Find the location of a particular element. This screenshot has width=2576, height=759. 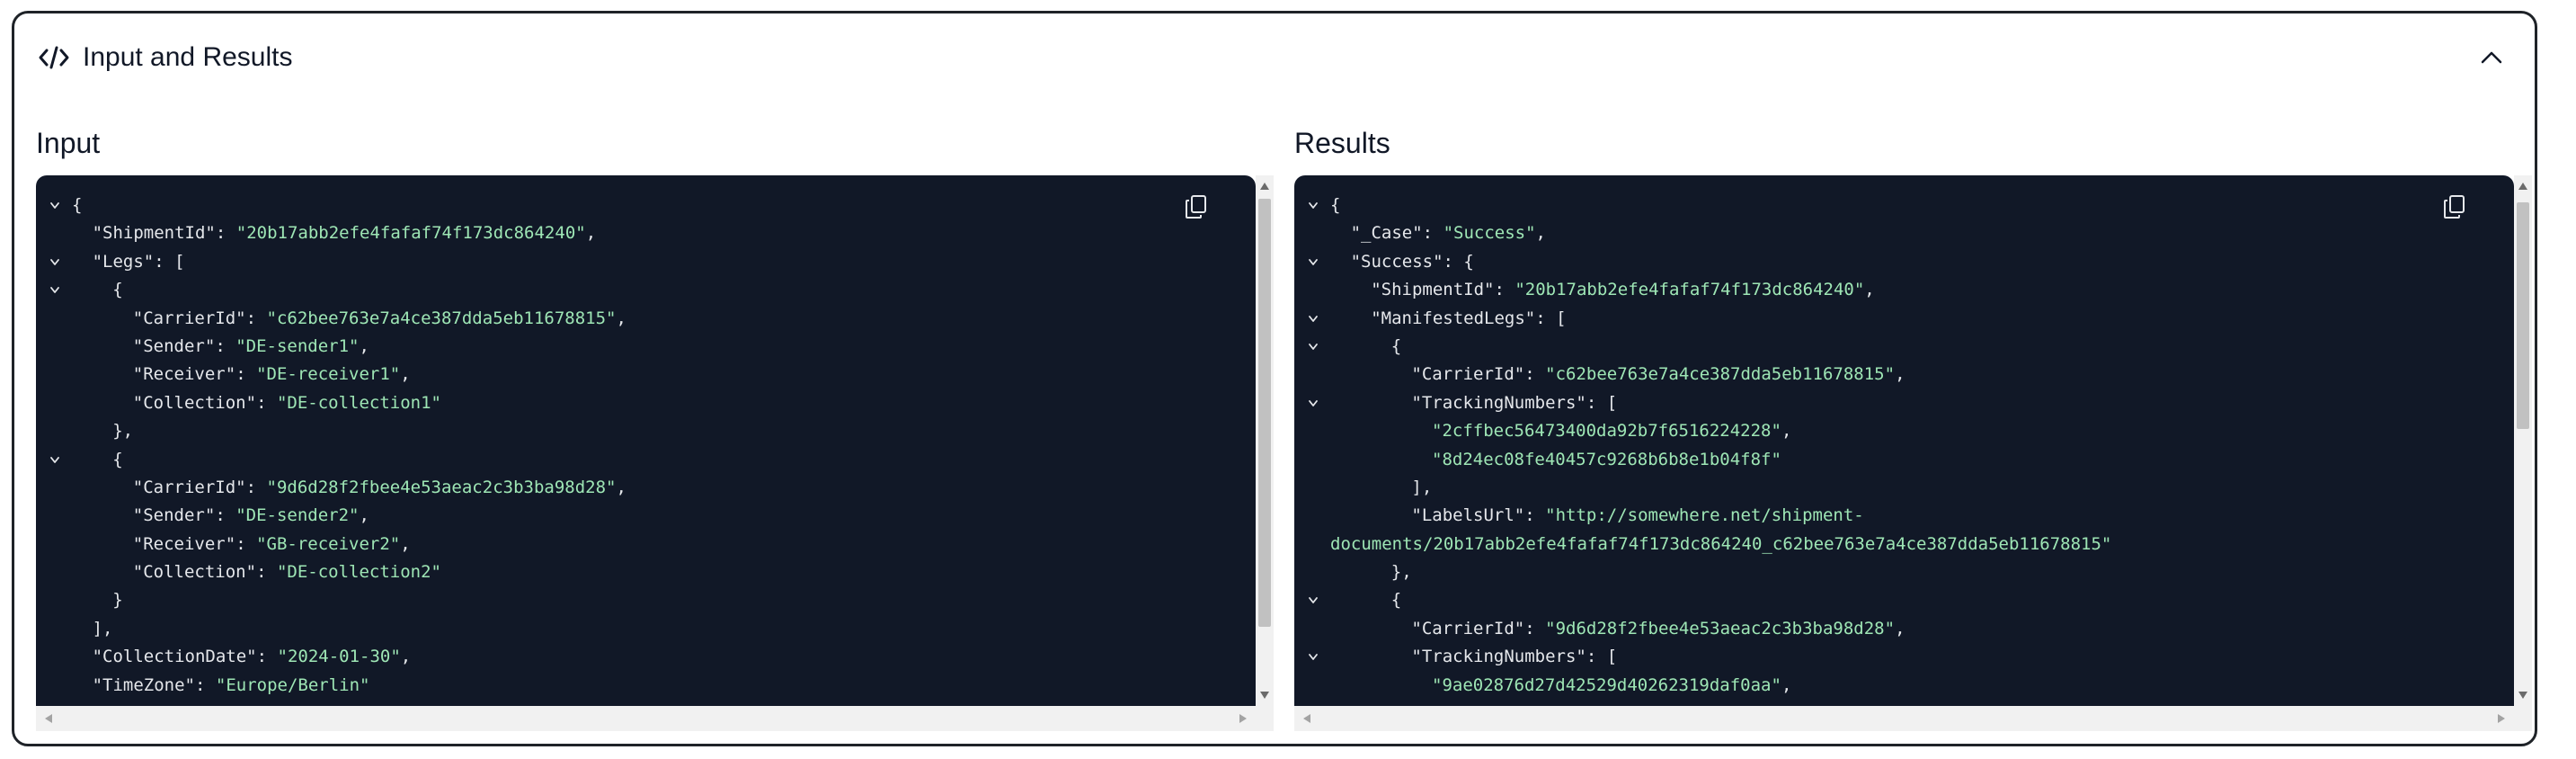

code-text: "TimeZone": "Europe/Berlin" is located at coordinates (231, 686).